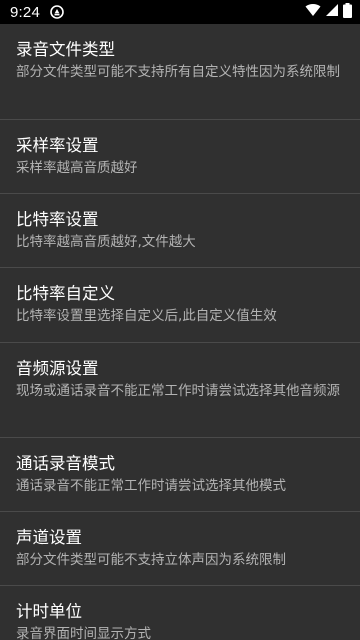  What do you see at coordinates (180, 305) in the screenshot?
I see `setting-custom-bitrate: 比特率自定义 比特率设置里选择自定义后,此自定义值生效` at bounding box center [180, 305].